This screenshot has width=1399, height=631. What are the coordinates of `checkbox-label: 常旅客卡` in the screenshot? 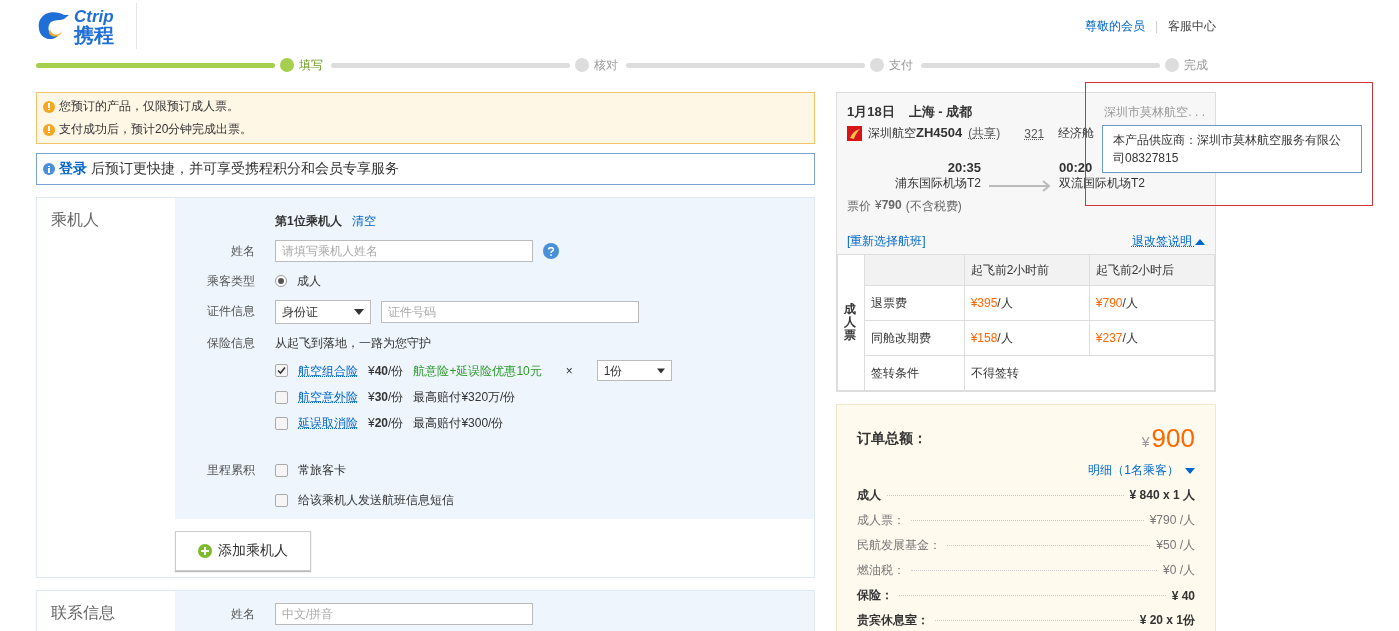 It's located at (322, 470).